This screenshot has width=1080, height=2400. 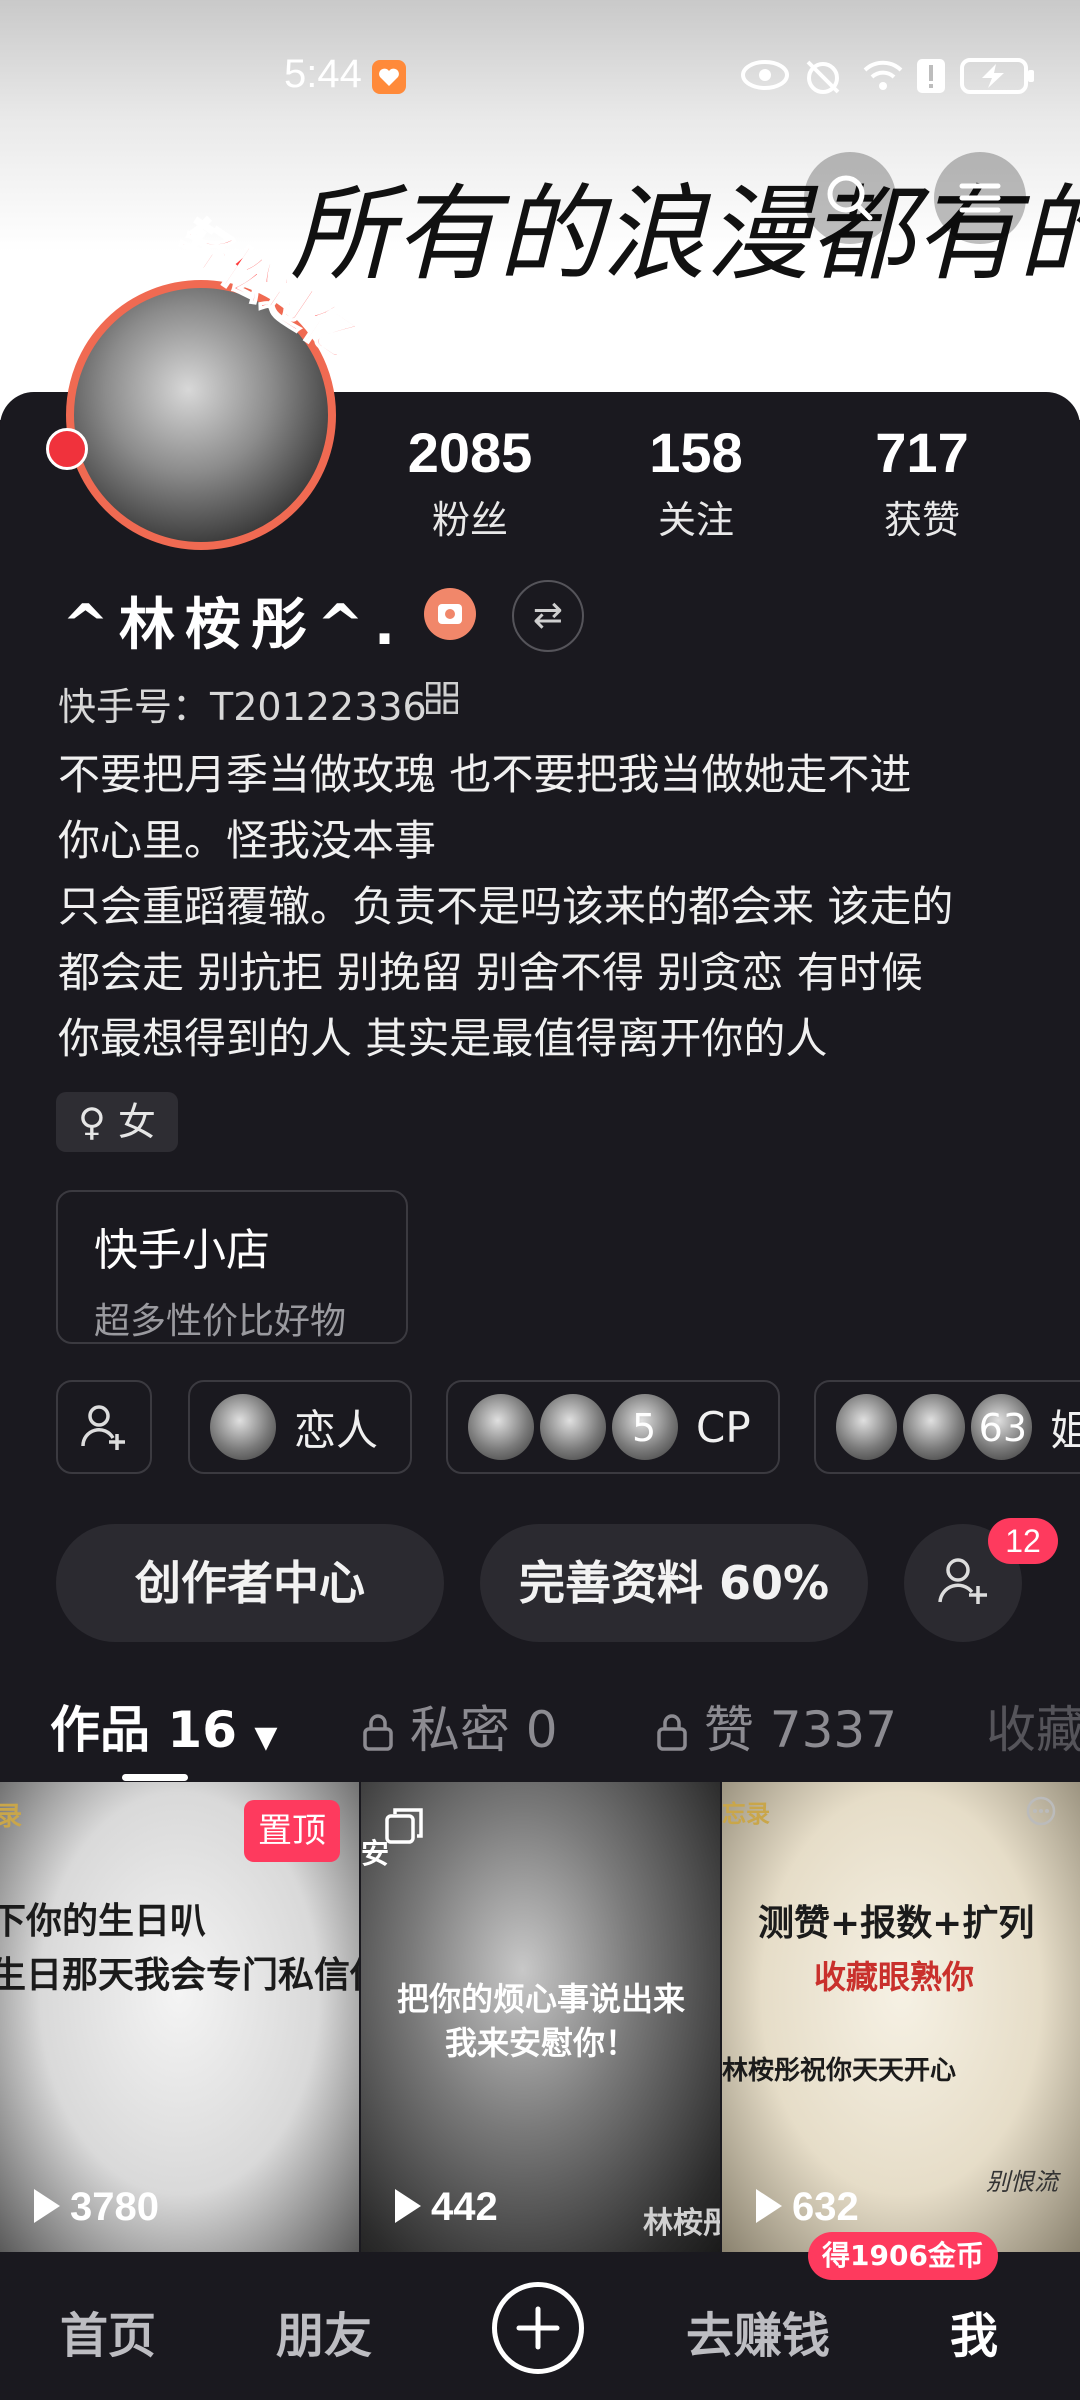 I want to click on relation-lover: 恋人, so click(x=300, y=1427).